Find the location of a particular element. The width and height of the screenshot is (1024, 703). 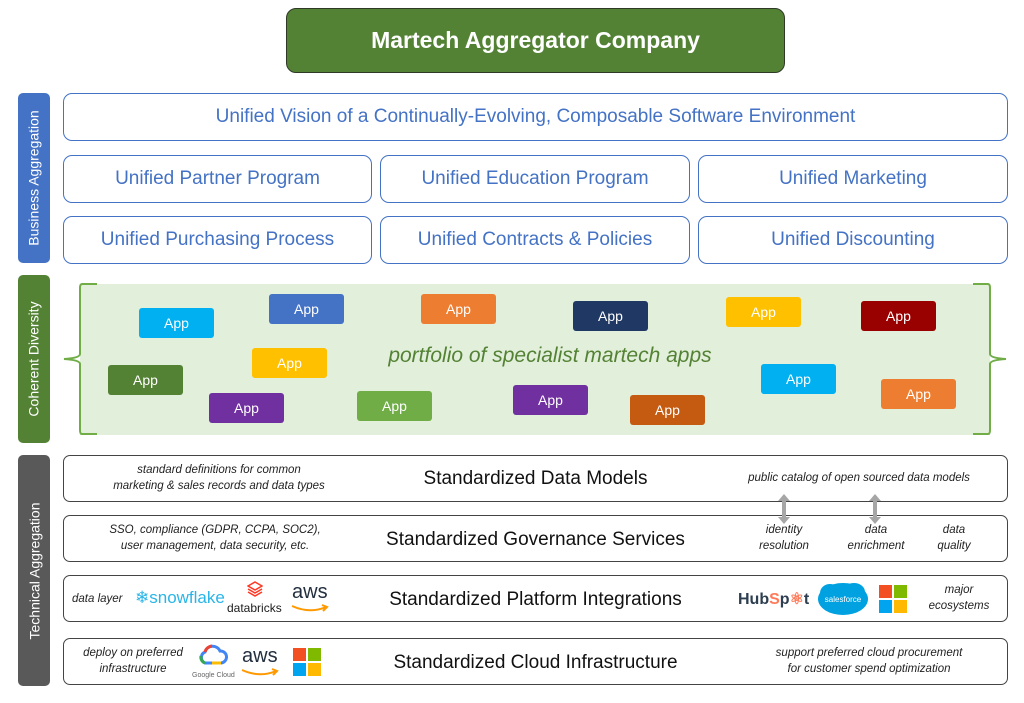

coherent-diversity-tab: Coherent Diversity is located at coordinates (34, 359).